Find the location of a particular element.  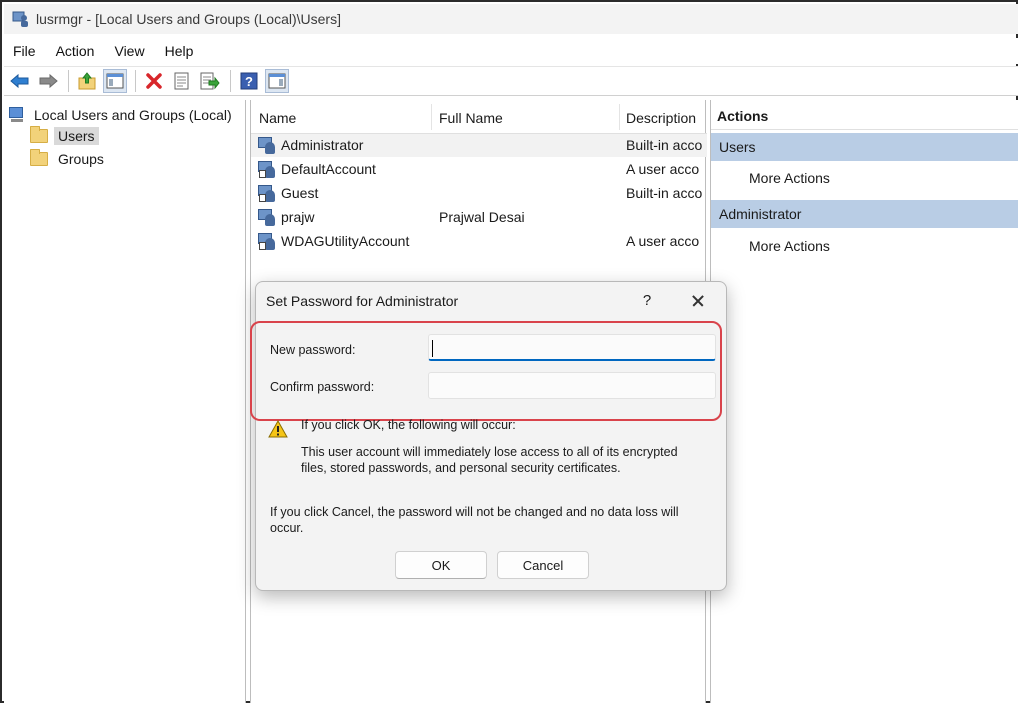

show-hide-action-pane-icon is located at coordinates (277, 81).